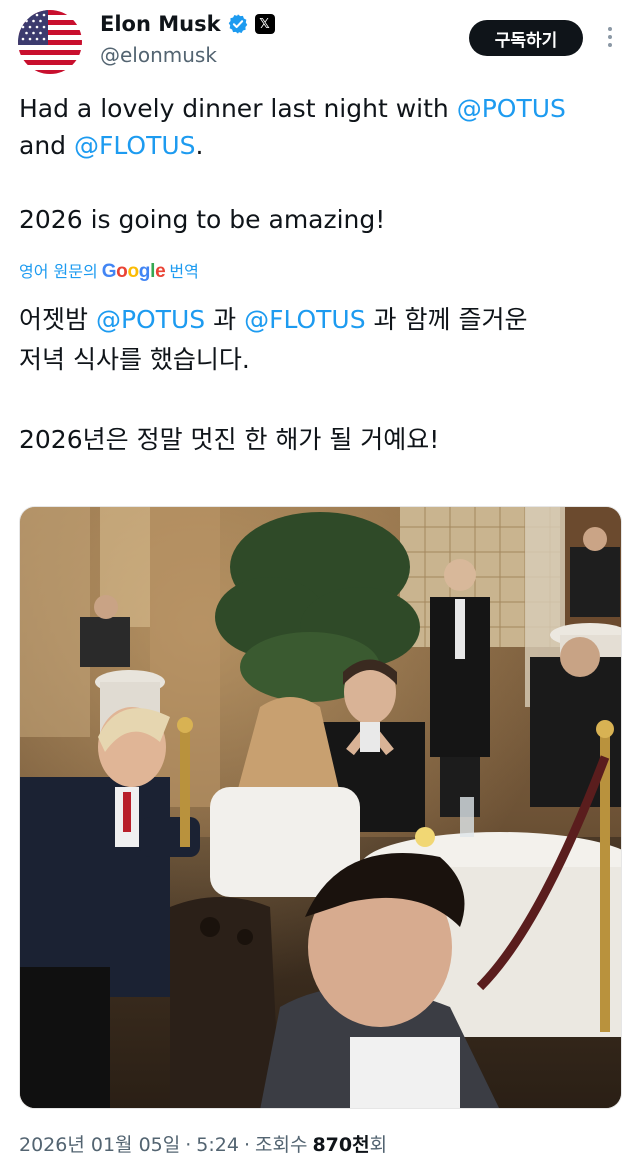  I want to click on translated-segment: 과, so click(225, 319).